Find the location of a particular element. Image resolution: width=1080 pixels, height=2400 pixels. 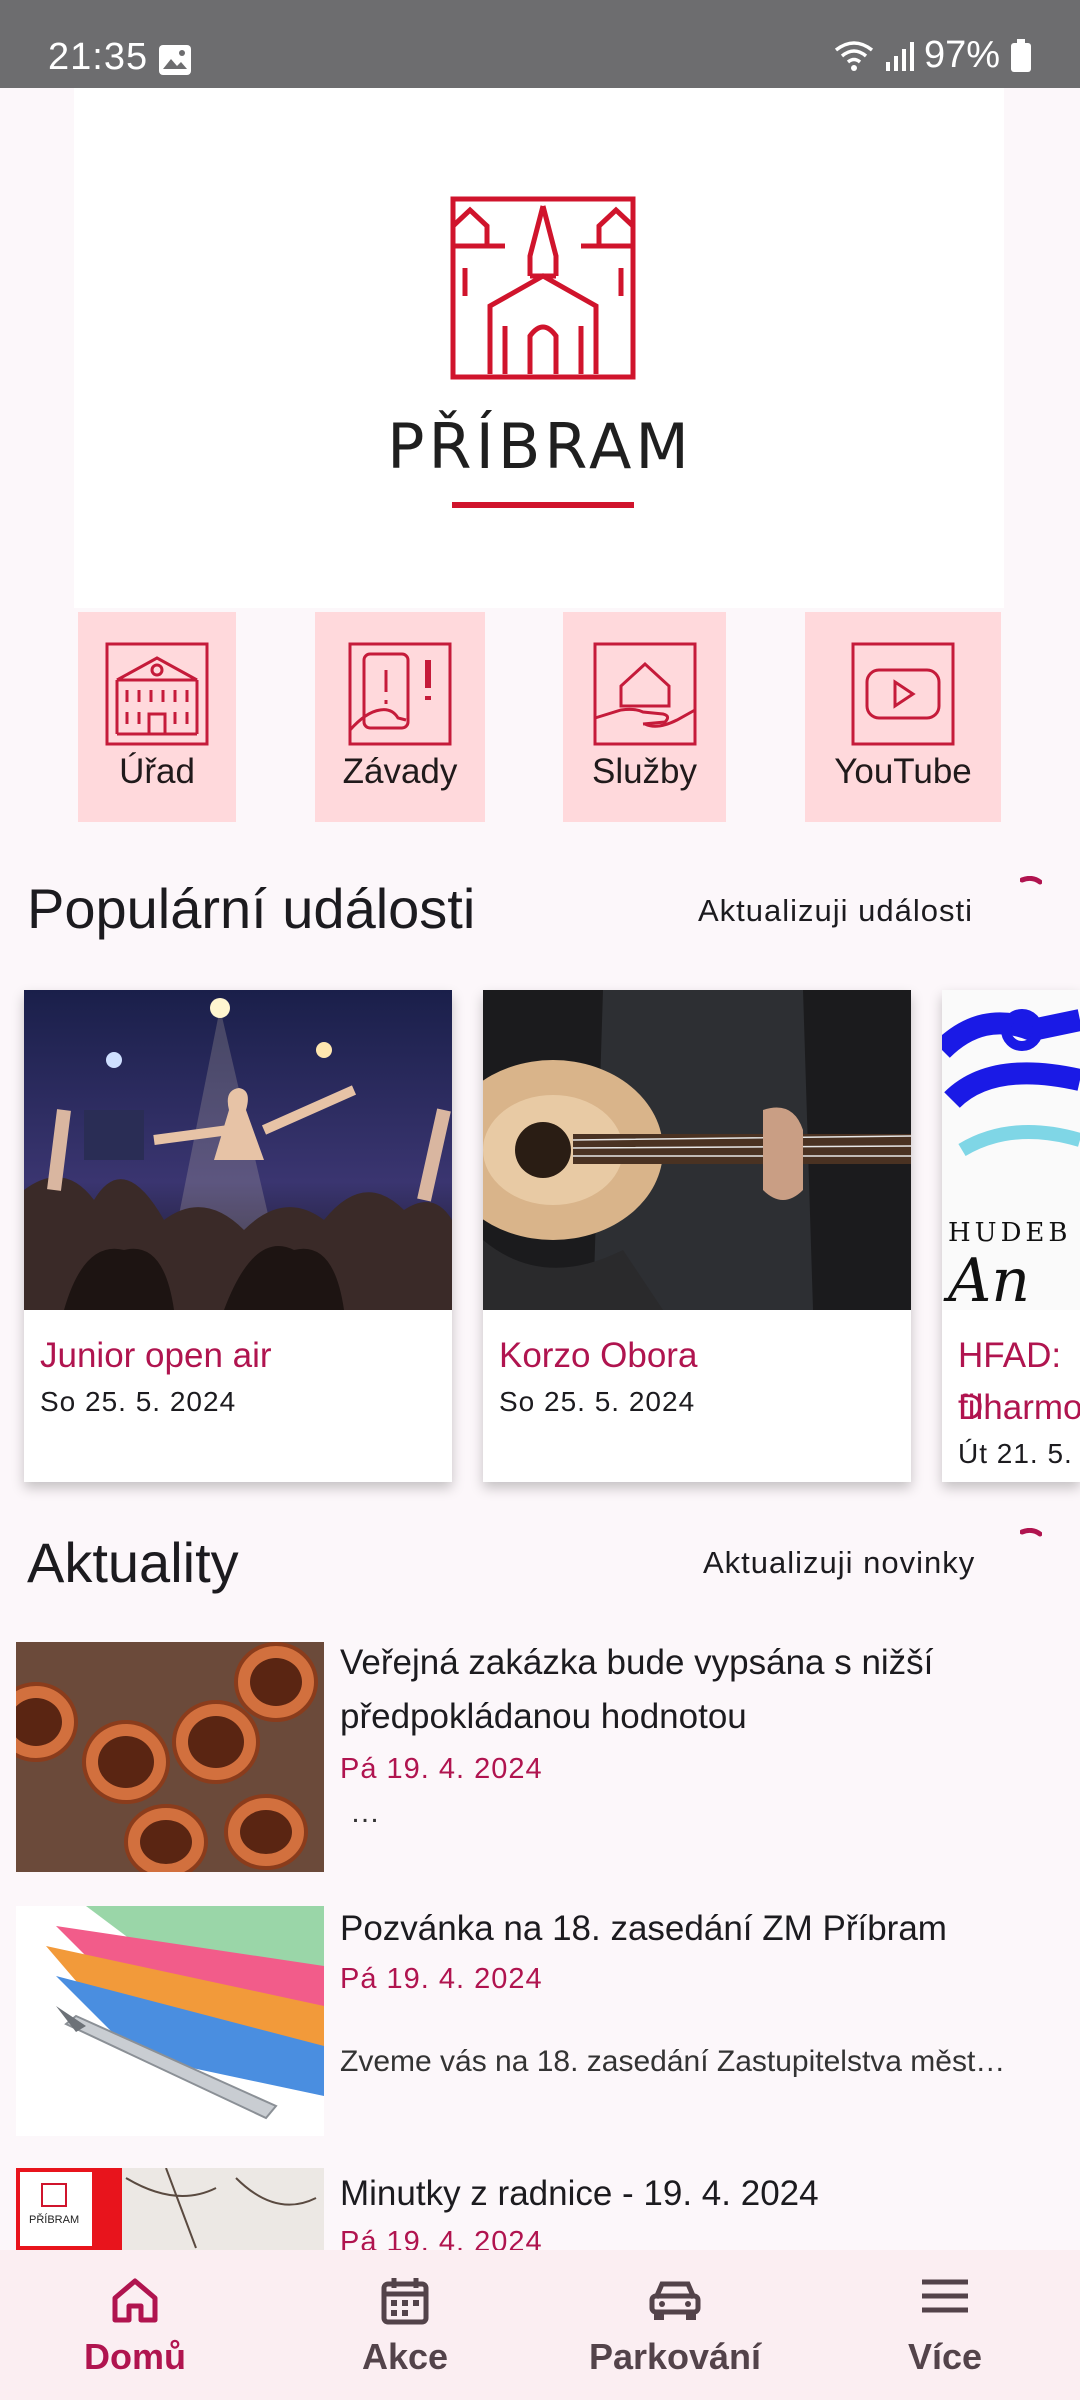

city-brand-title: PŘÍBRAM is located at coordinates (540, 446).